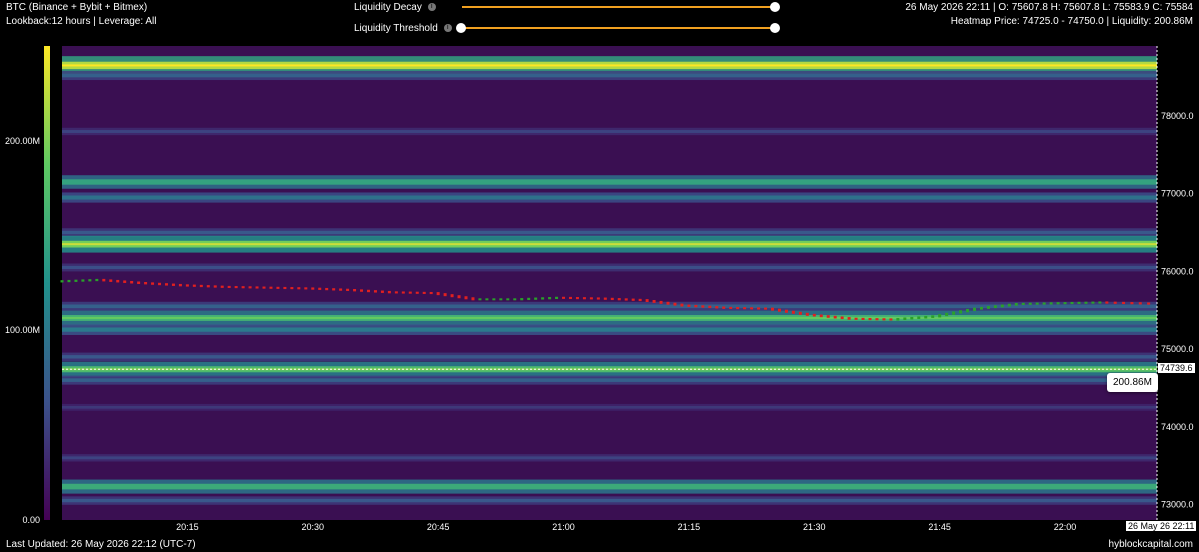  What do you see at coordinates (1177, 271) in the screenshot?
I see `y-tick-label: 76000.0` at bounding box center [1177, 271].